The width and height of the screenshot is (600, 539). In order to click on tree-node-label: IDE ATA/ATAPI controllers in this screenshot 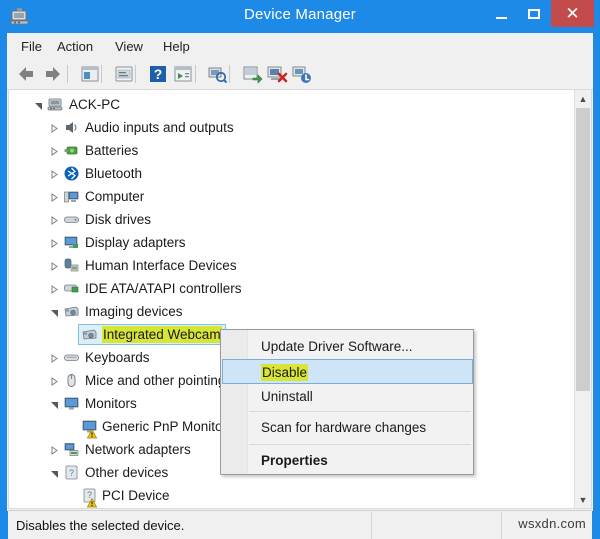, I will do `click(163, 288)`.